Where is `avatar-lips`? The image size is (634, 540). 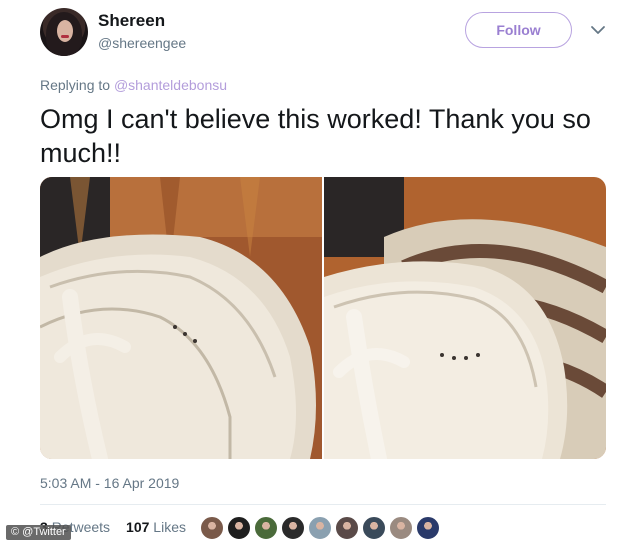 avatar-lips is located at coordinates (65, 36).